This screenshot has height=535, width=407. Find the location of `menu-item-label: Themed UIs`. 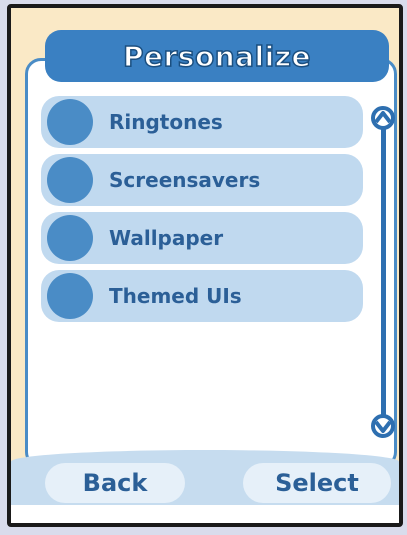

menu-item-label: Themed UIs is located at coordinates (175, 296).